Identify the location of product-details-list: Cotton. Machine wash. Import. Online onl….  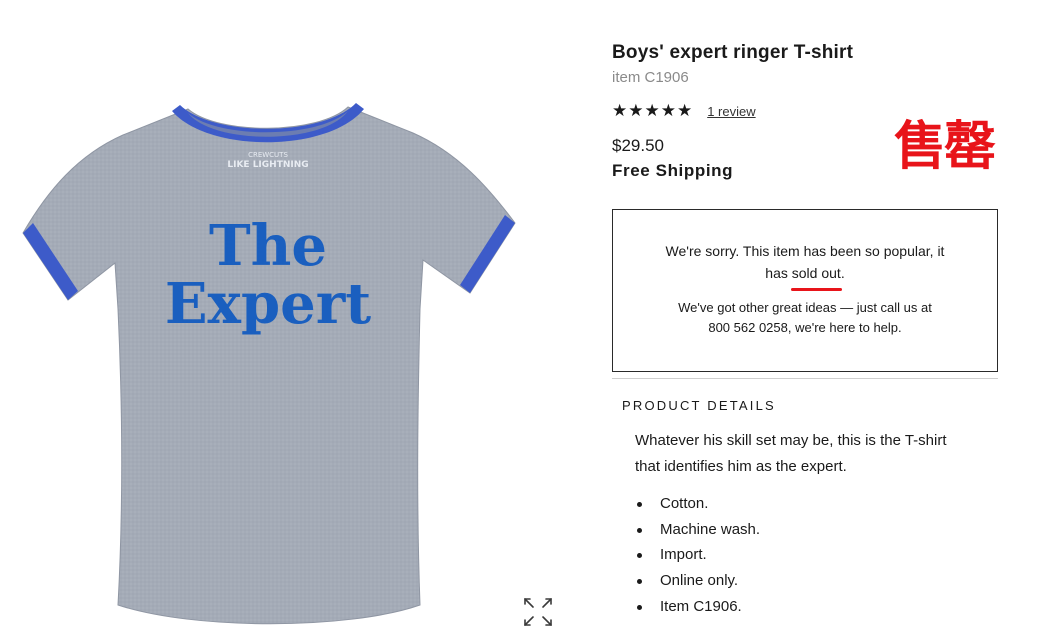
(697, 555).